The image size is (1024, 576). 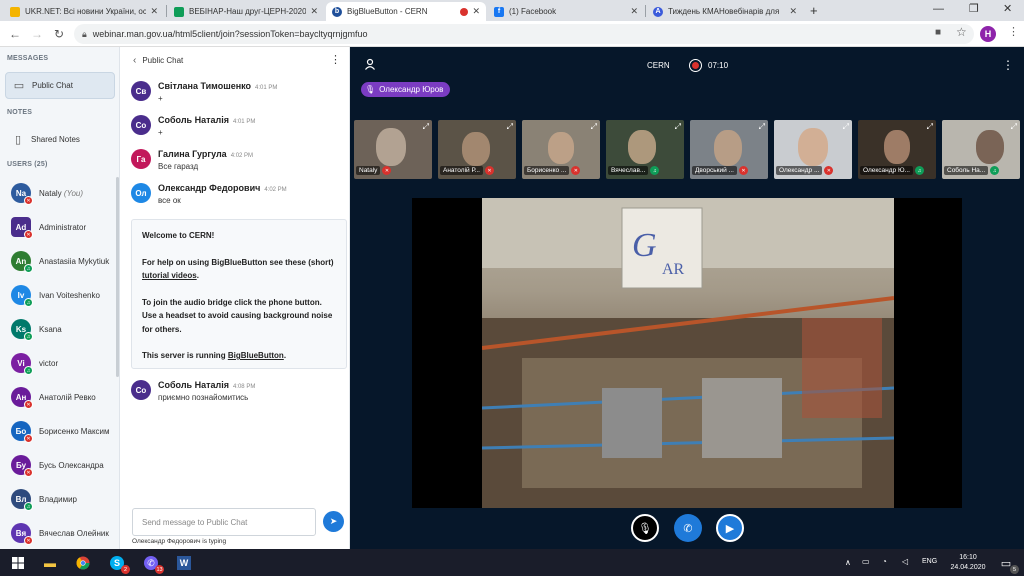 I want to click on chat-options-icon: ⋮, so click(x=335, y=59).